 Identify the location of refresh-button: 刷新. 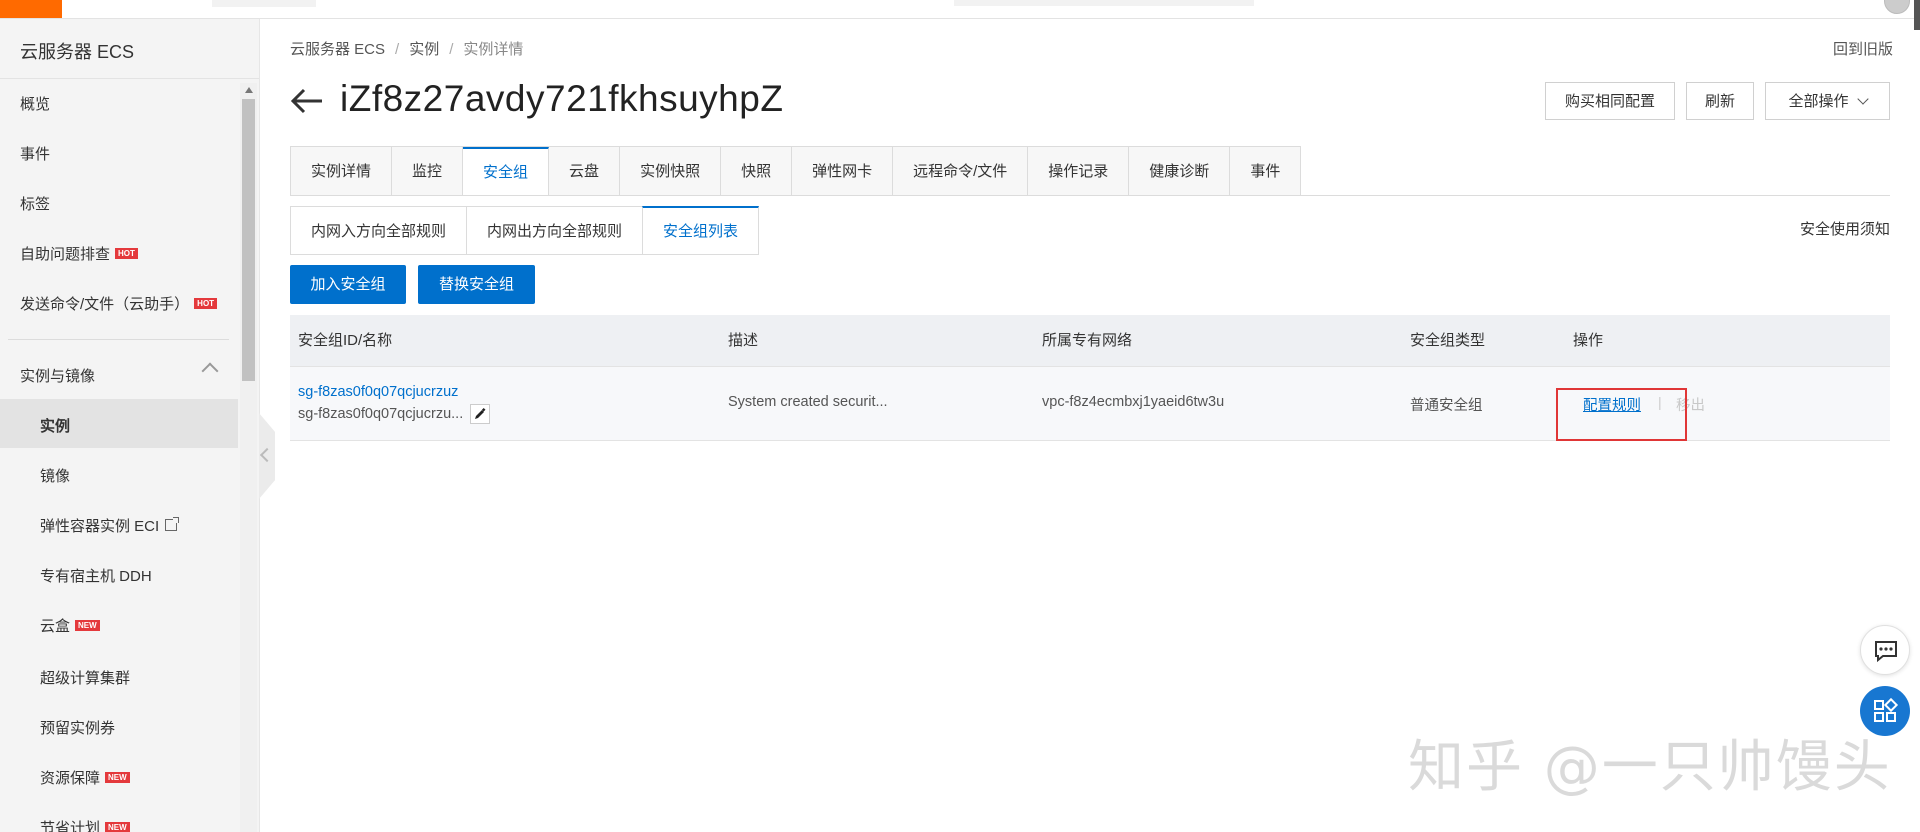
(1720, 101).